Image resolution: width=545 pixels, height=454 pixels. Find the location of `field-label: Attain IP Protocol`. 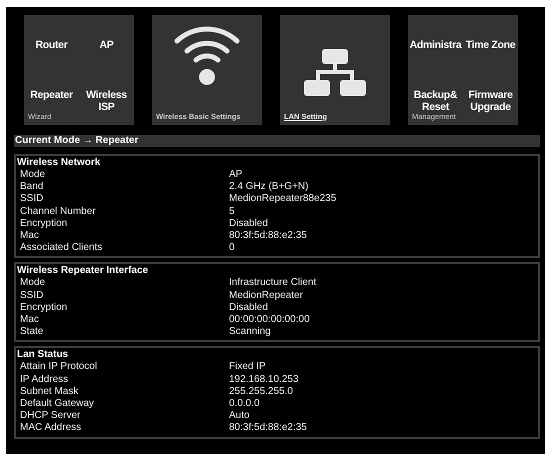

field-label: Attain IP Protocol is located at coordinates (59, 367).